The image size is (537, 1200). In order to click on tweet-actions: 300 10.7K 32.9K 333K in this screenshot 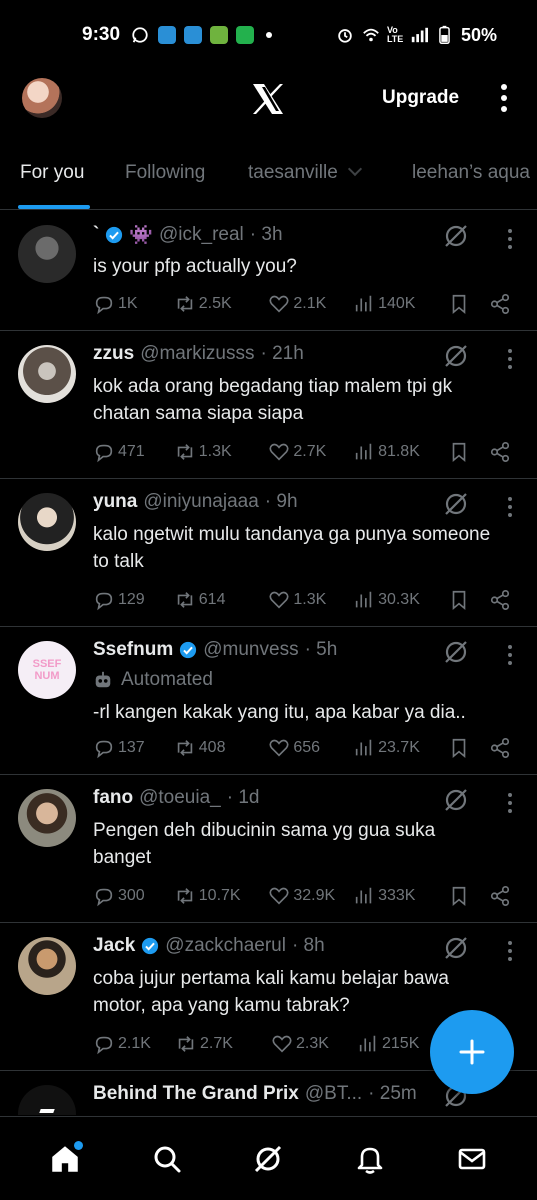, I will do `click(302, 896)`.